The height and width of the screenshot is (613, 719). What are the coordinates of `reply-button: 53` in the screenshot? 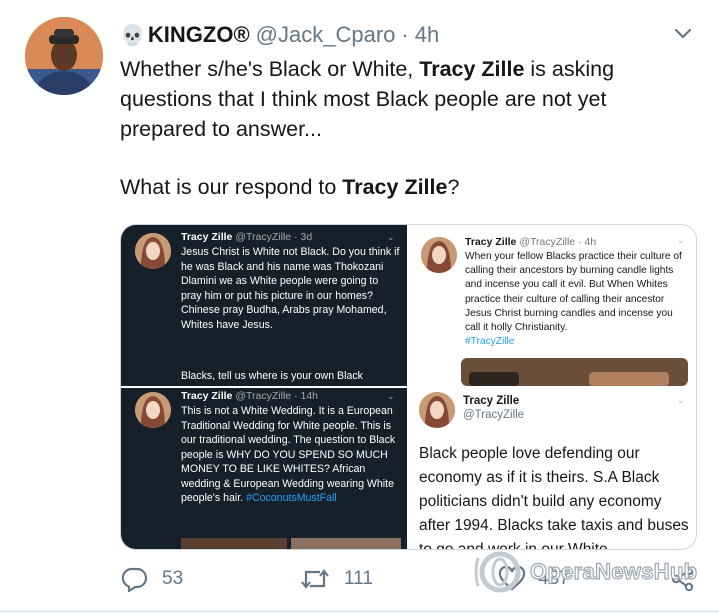 It's located at (151, 579).